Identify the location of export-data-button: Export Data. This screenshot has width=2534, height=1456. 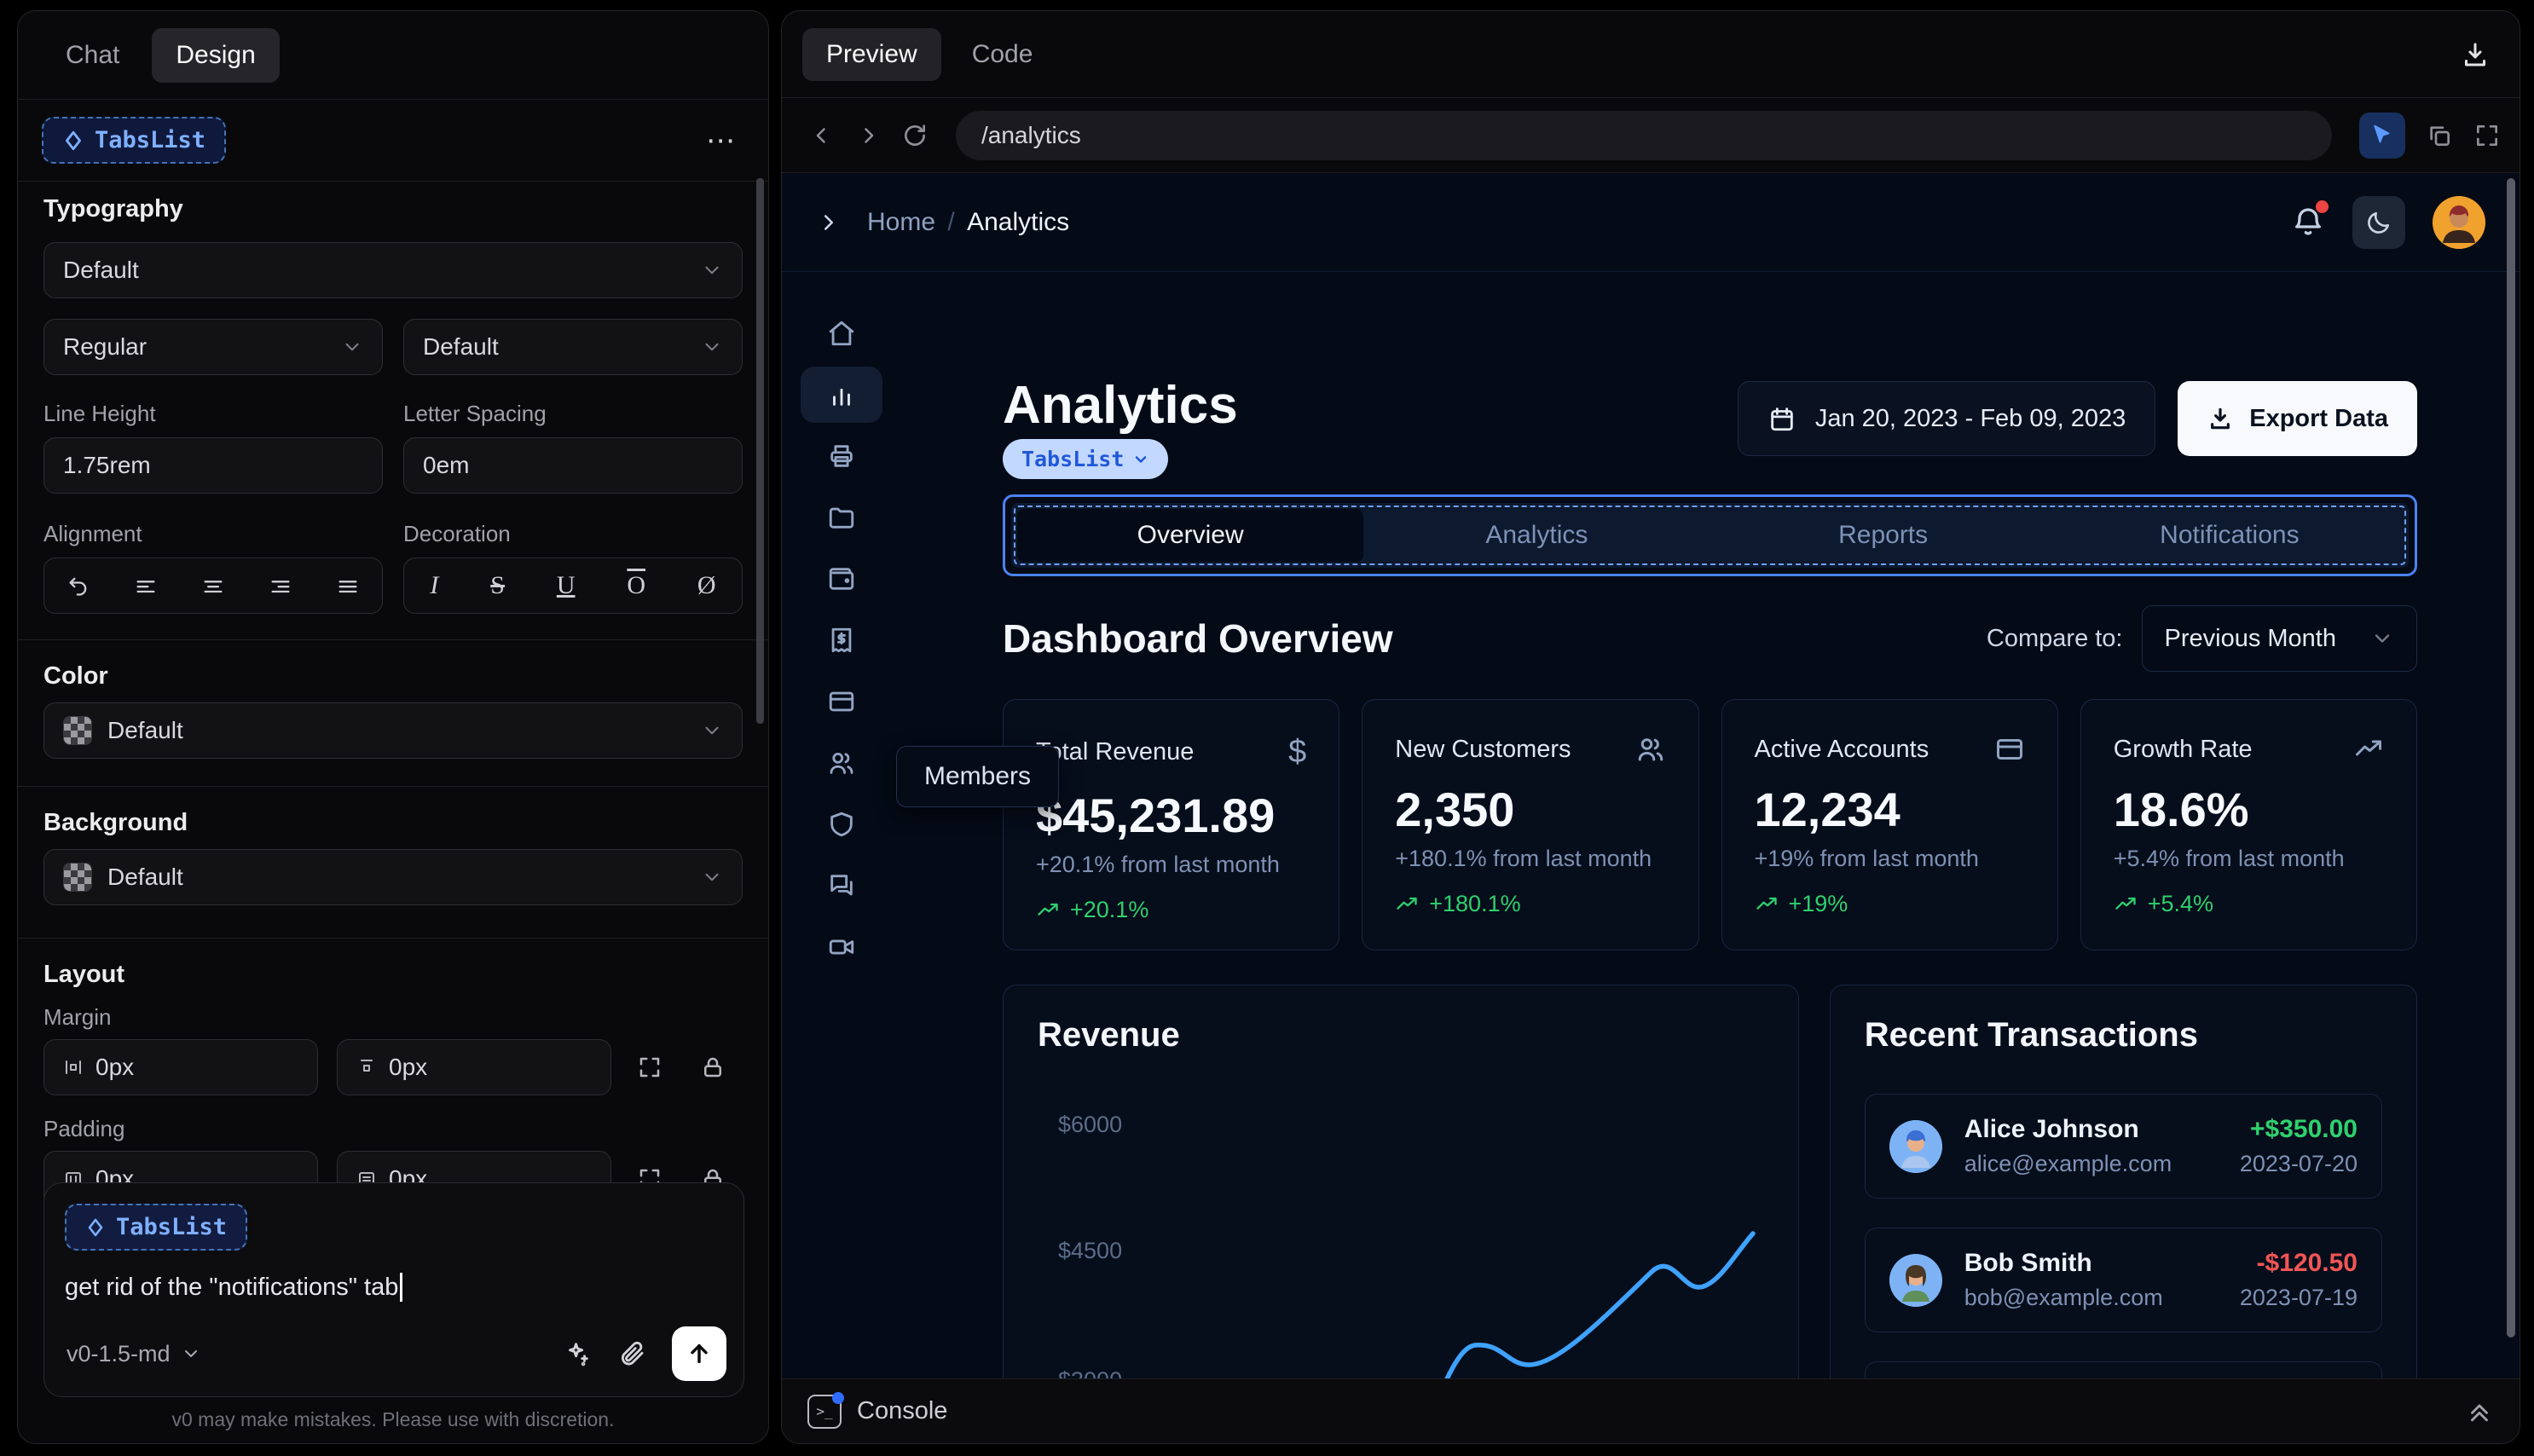
(2297, 418).